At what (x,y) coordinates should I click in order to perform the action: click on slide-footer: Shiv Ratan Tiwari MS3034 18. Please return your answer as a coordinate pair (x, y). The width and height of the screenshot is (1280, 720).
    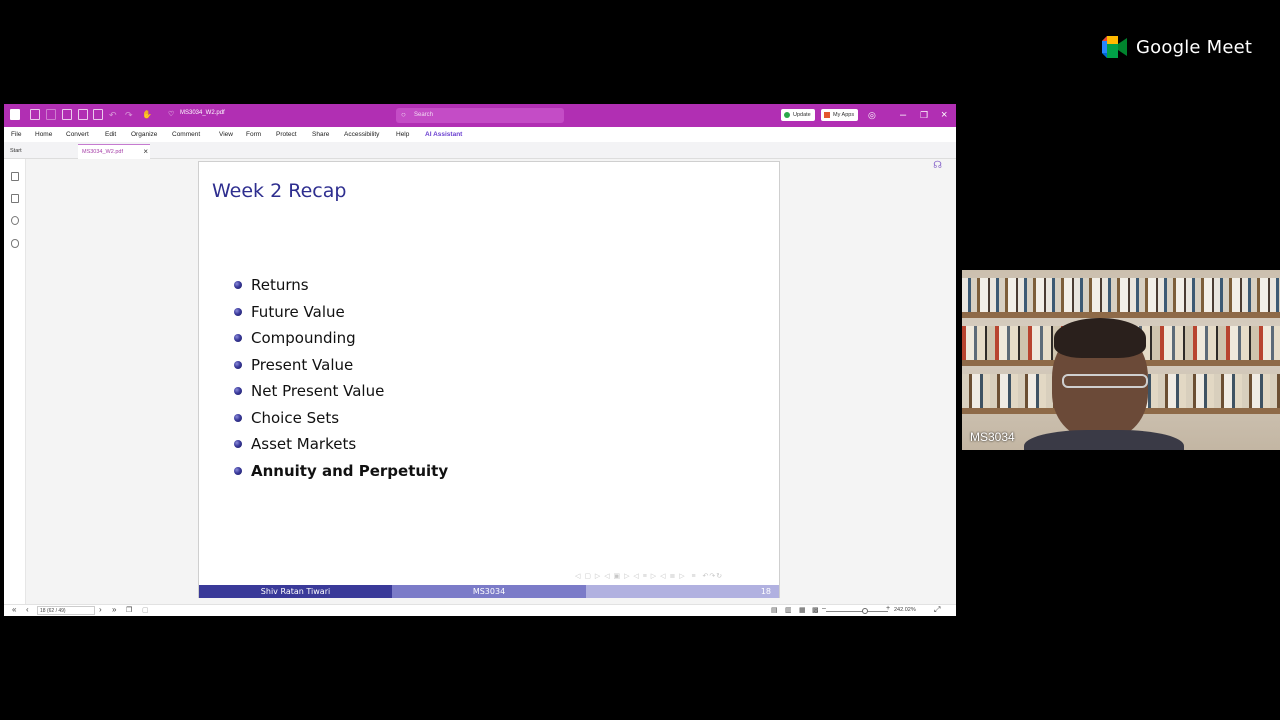
    Looking at the image, I should click on (489, 591).